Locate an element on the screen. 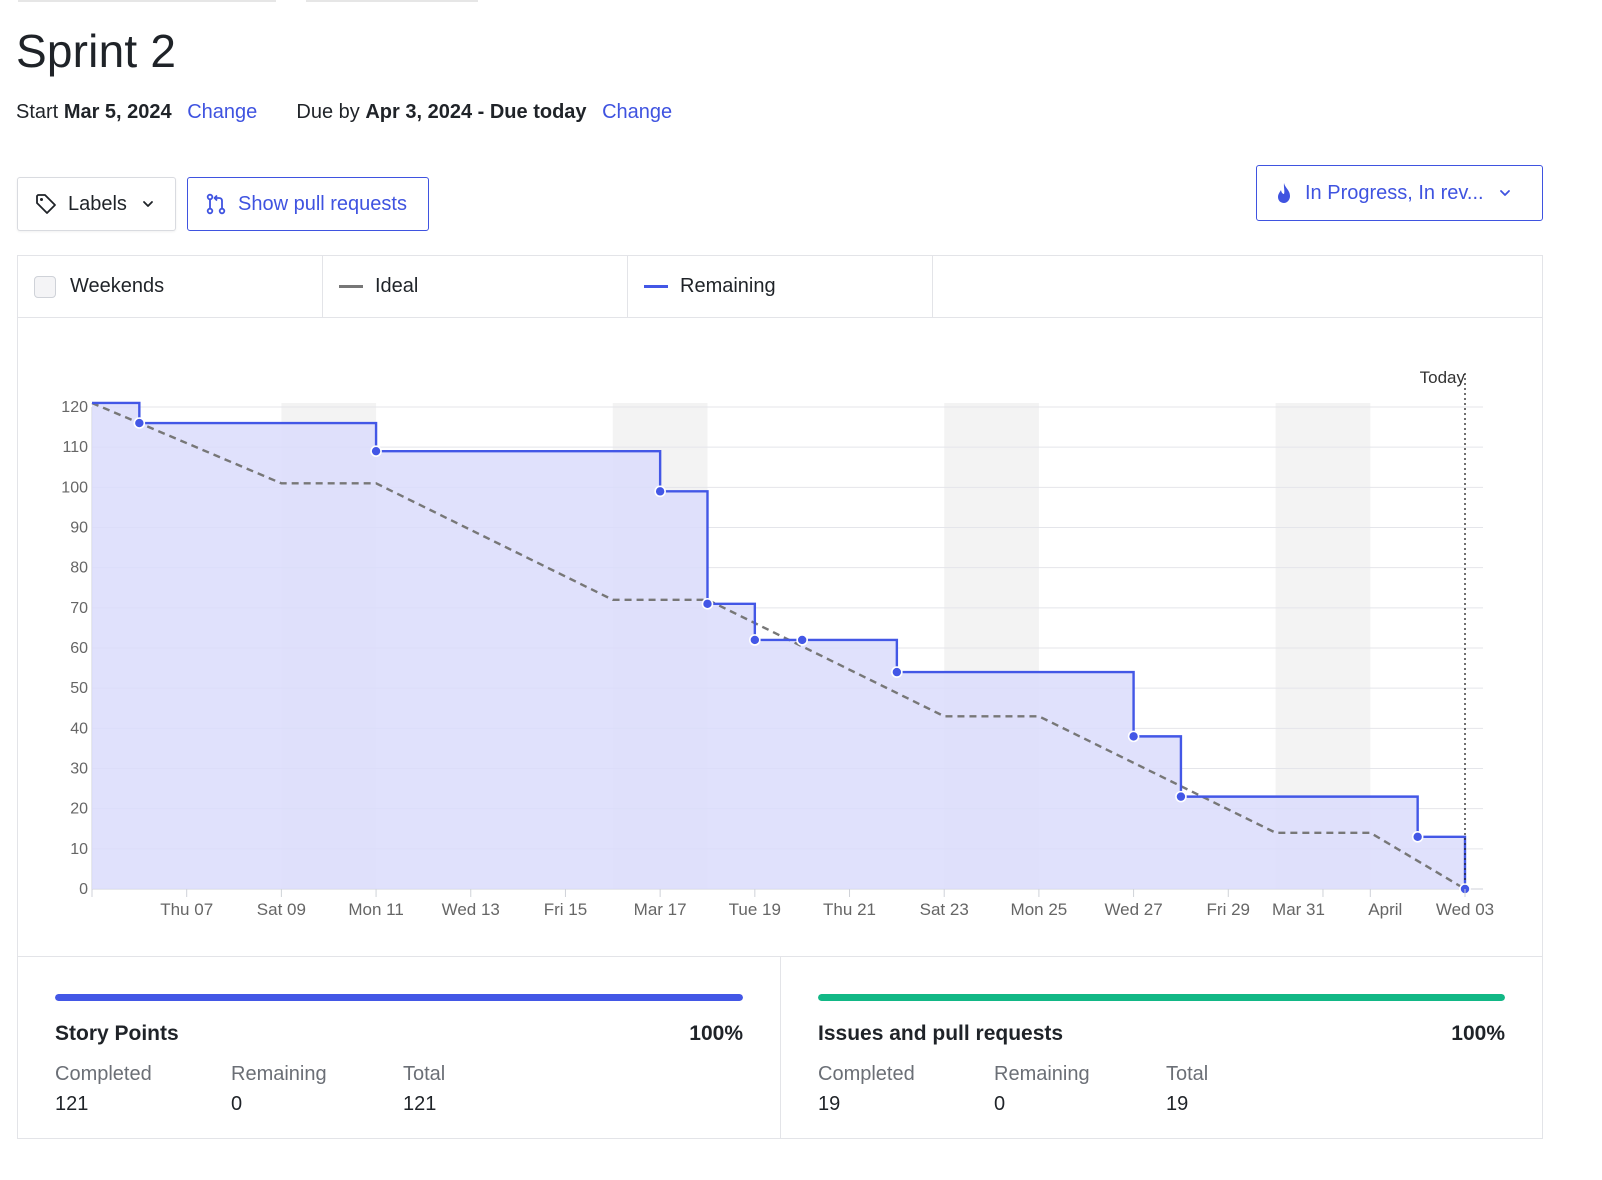  issues-progress is located at coordinates (1161, 997).